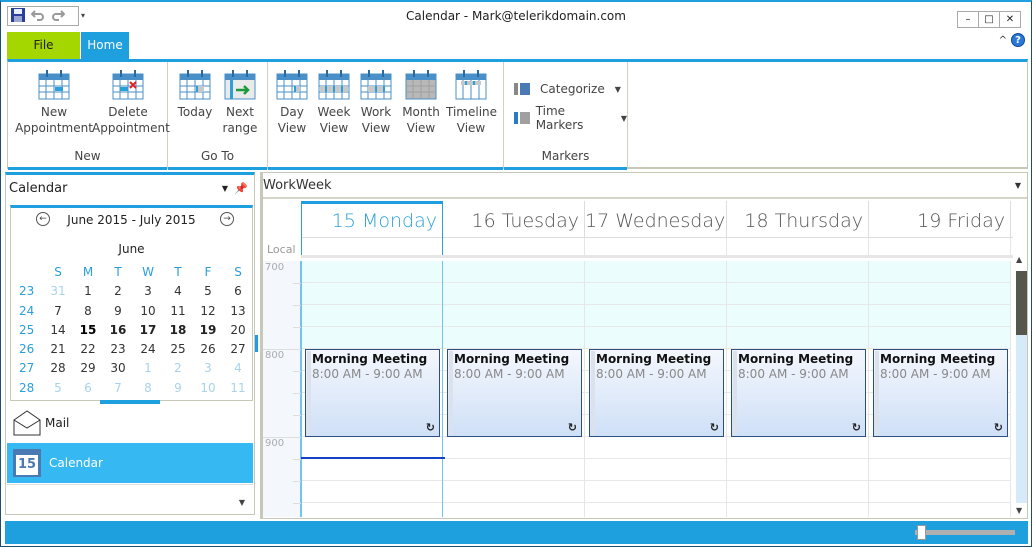 This screenshot has height=547, width=1032. What do you see at coordinates (88, 349) in the screenshot?
I see `mini-calendar-day: 22` at bounding box center [88, 349].